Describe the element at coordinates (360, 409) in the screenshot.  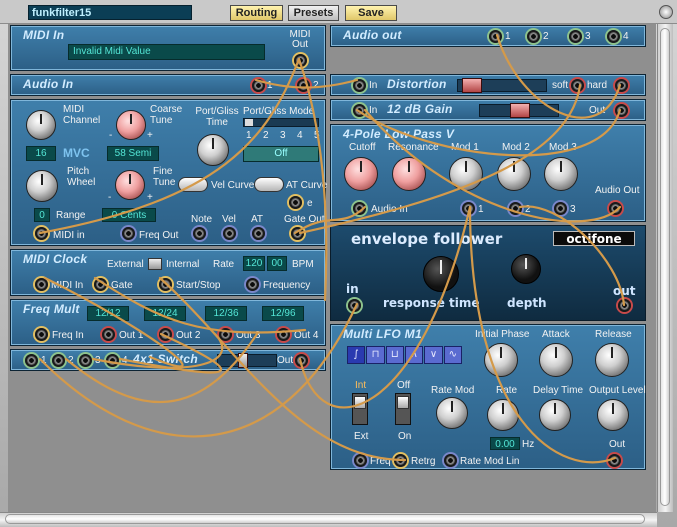
I see `int-ext-switch` at that location.